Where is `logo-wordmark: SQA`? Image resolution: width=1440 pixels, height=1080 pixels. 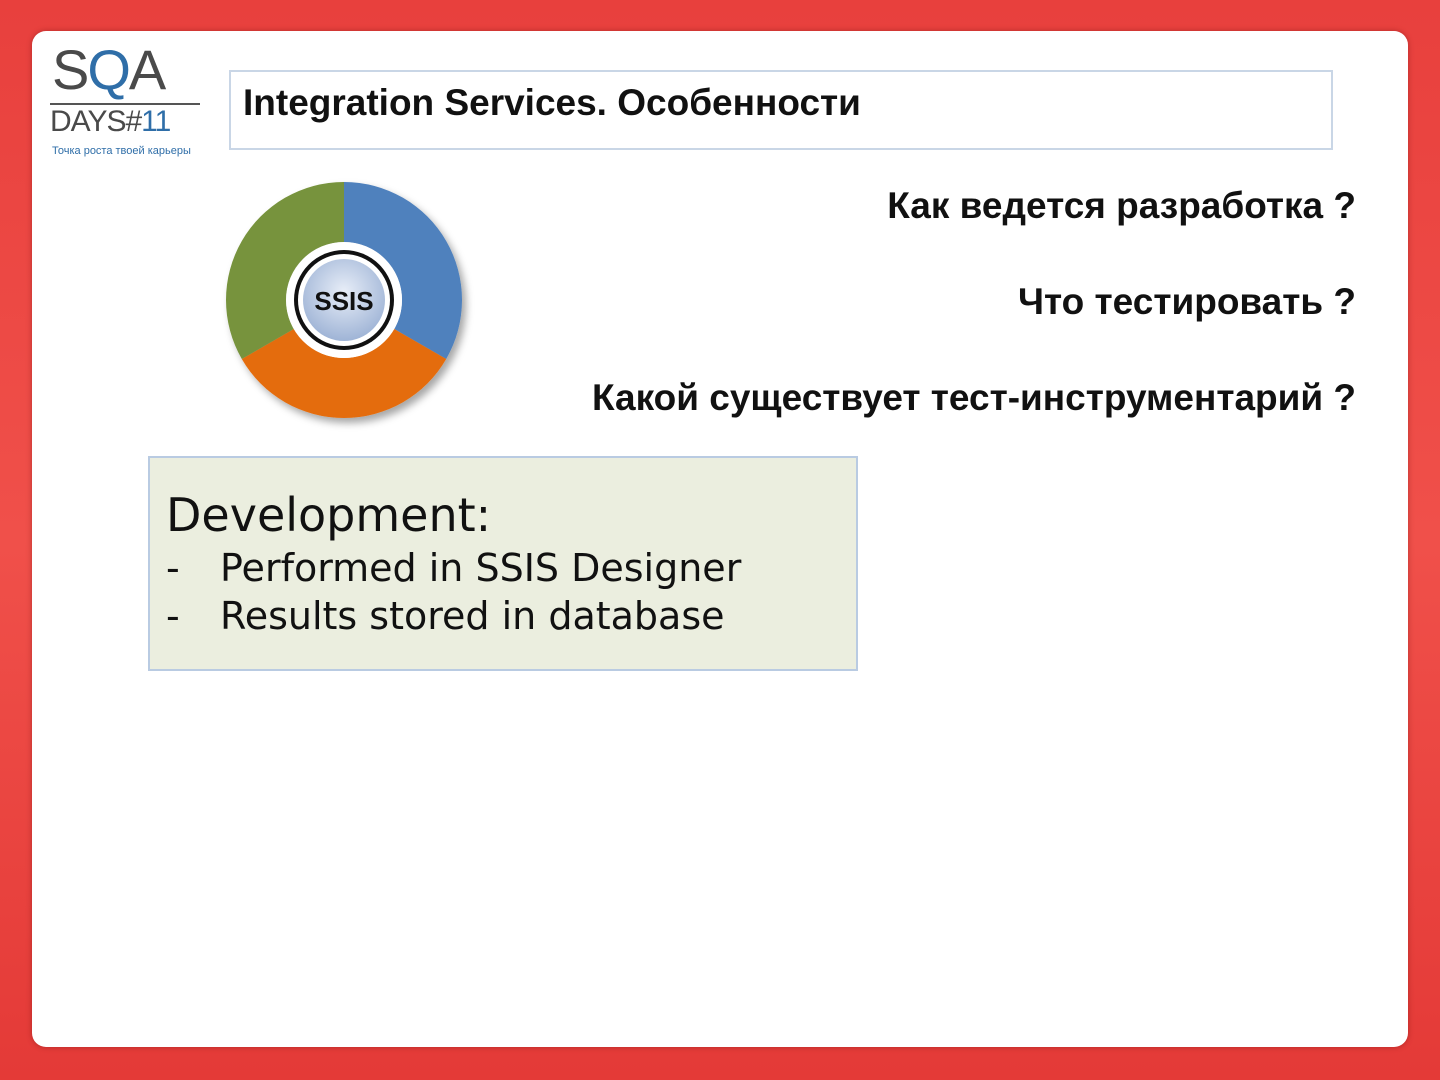 logo-wordmark: SQA is located at coordinates (109, 69).